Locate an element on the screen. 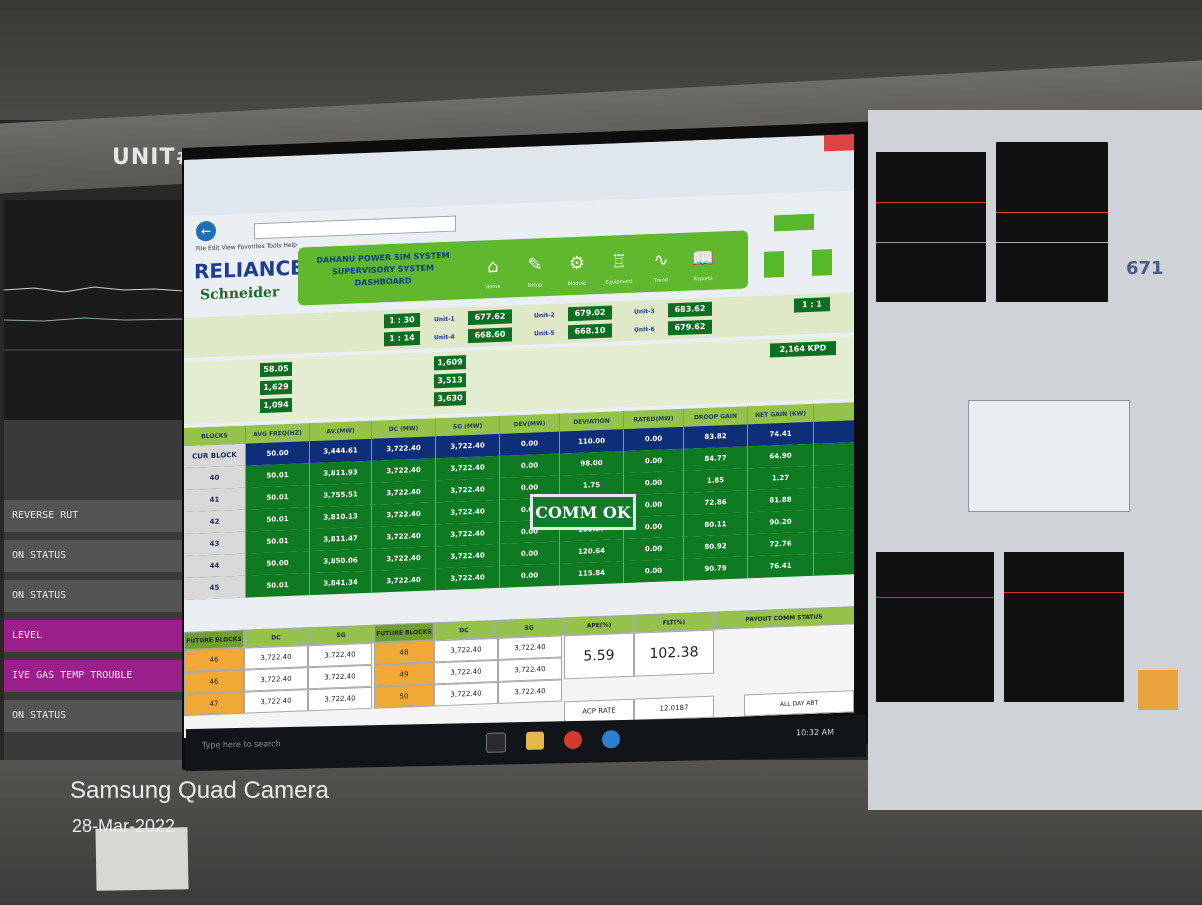 This screenshot has height=905, width=1202. future-header: PAYOUT COMM STATUS is located at coordinates (784, 618).